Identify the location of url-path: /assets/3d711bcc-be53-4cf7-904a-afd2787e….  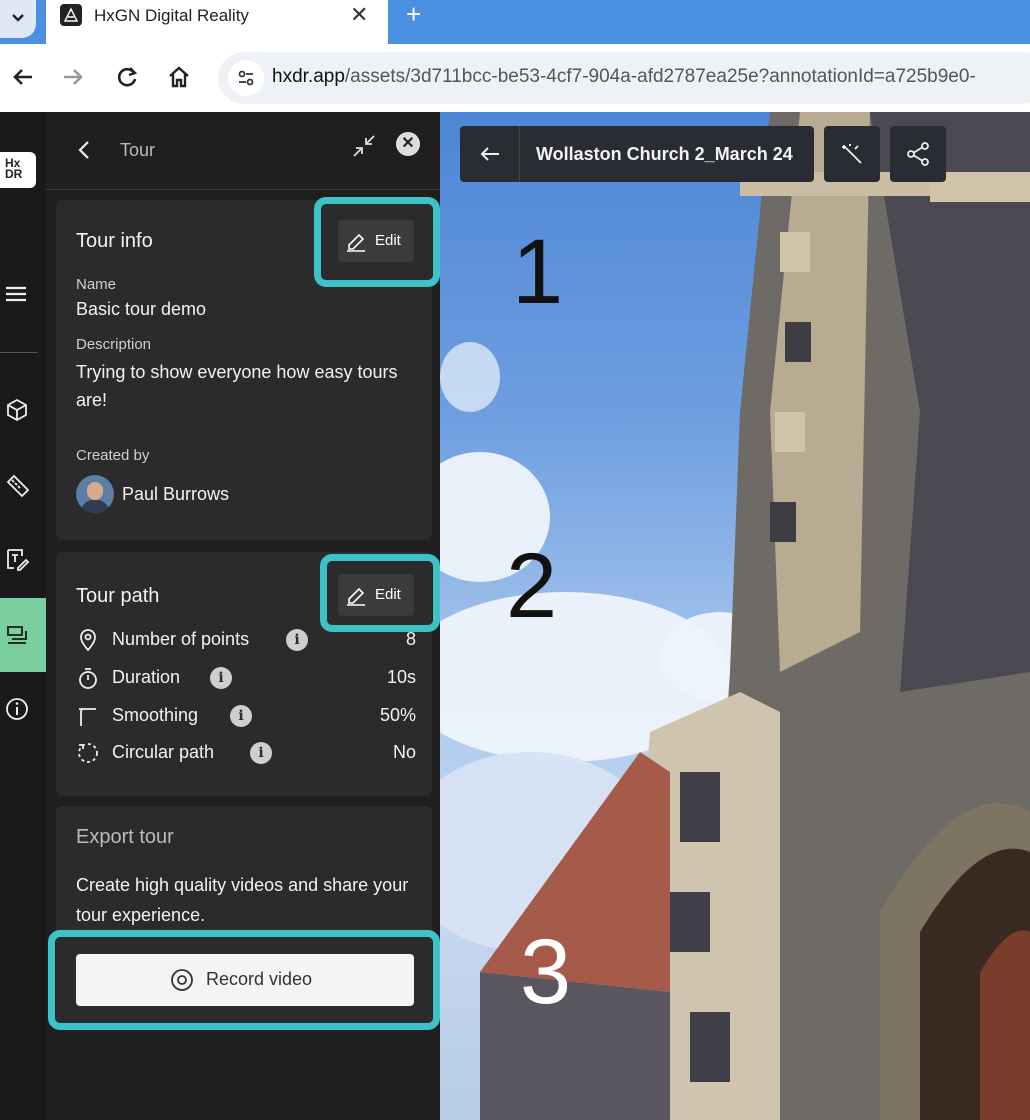
(660, 76).